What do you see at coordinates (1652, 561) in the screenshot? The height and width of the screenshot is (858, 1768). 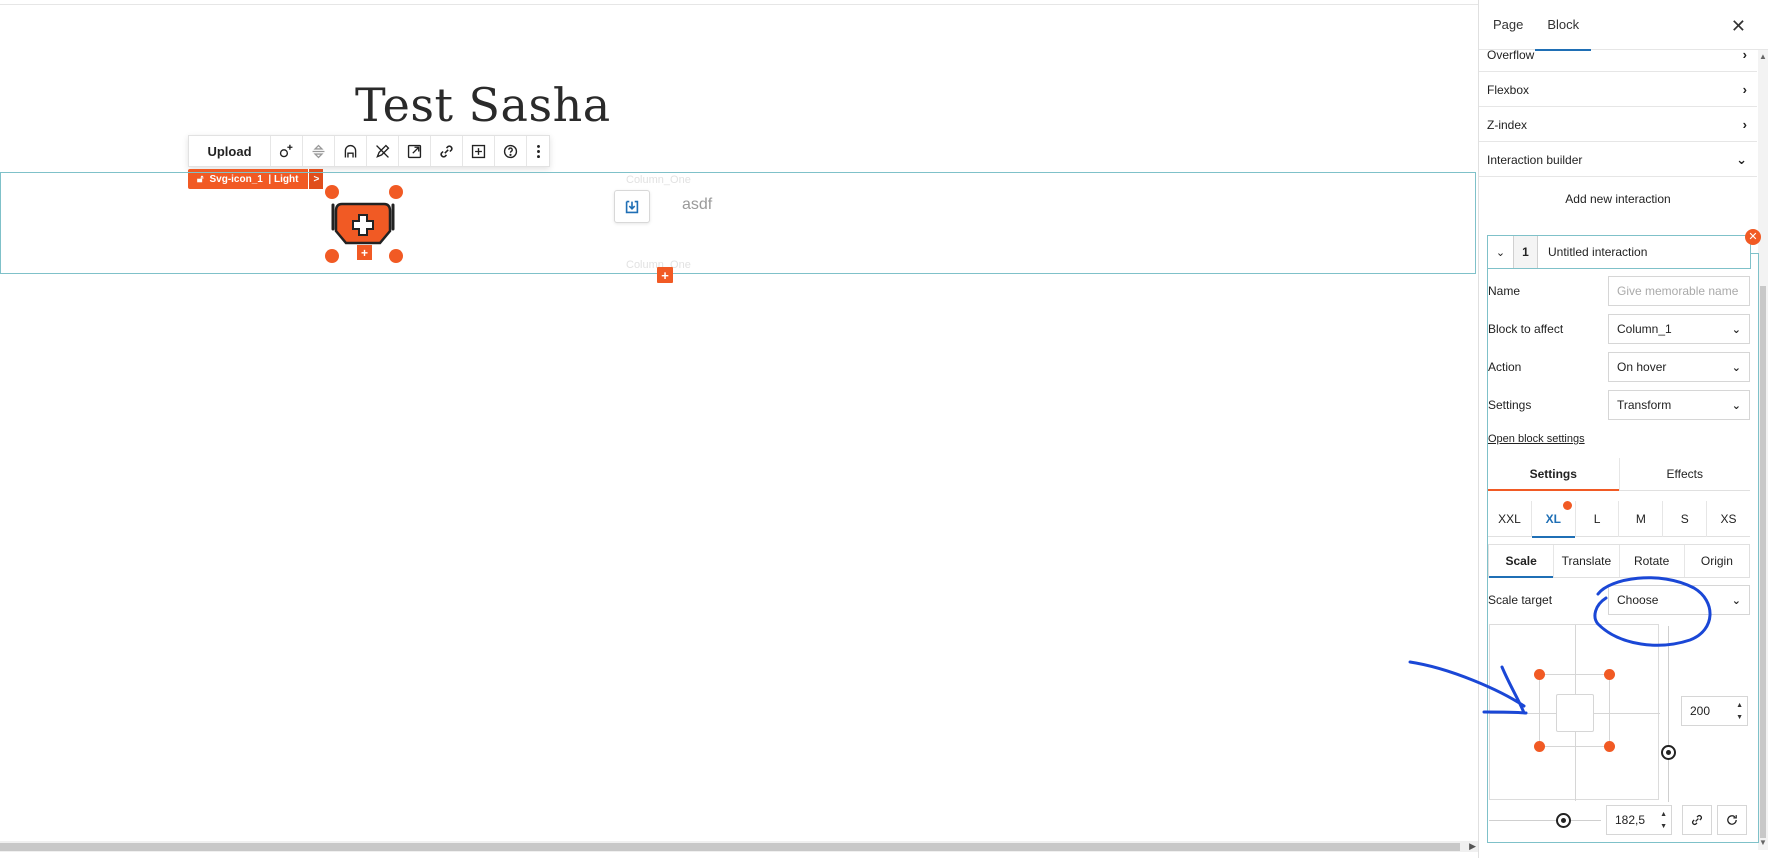 I see `tab-rotate: Rotate` at bounding box center [1652, 561].